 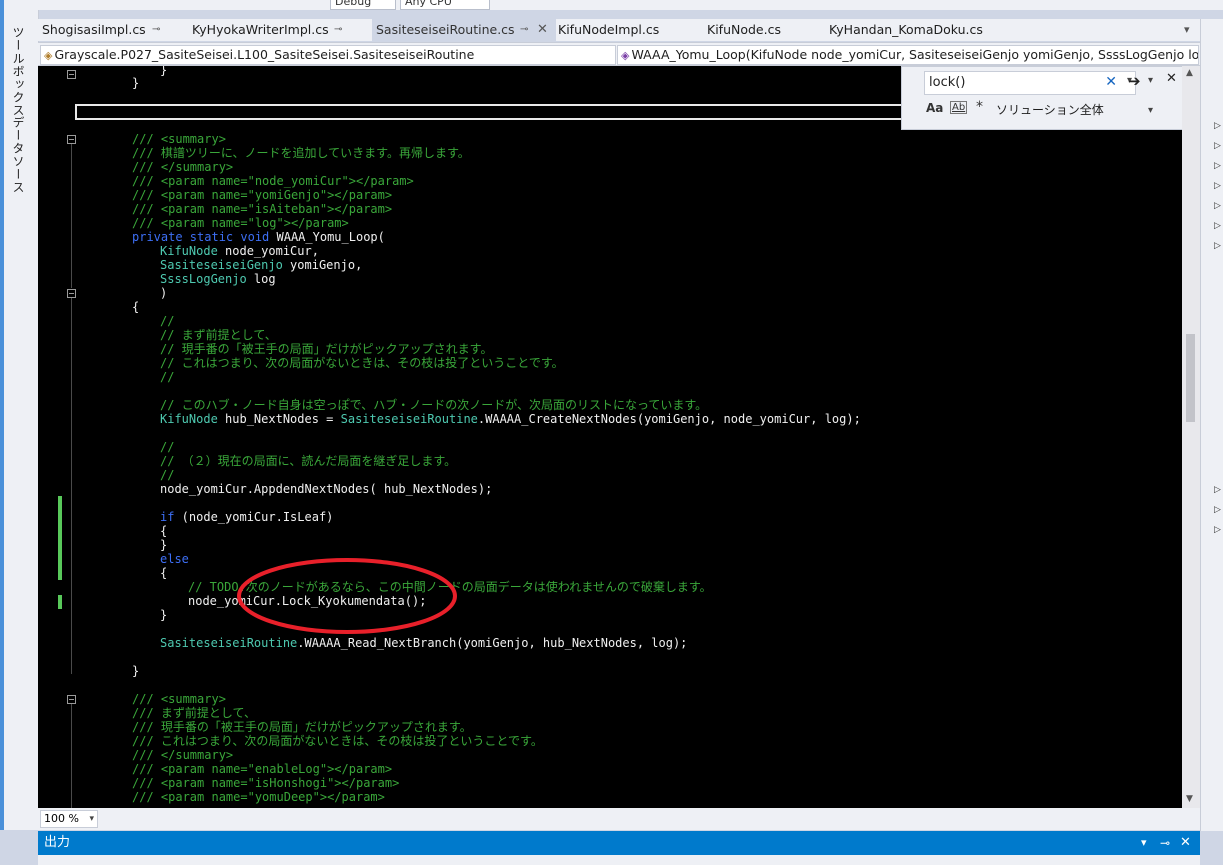 I want to click on left-toolwindow-strip: ツールボックス データソース, so click(x=19, y=415).